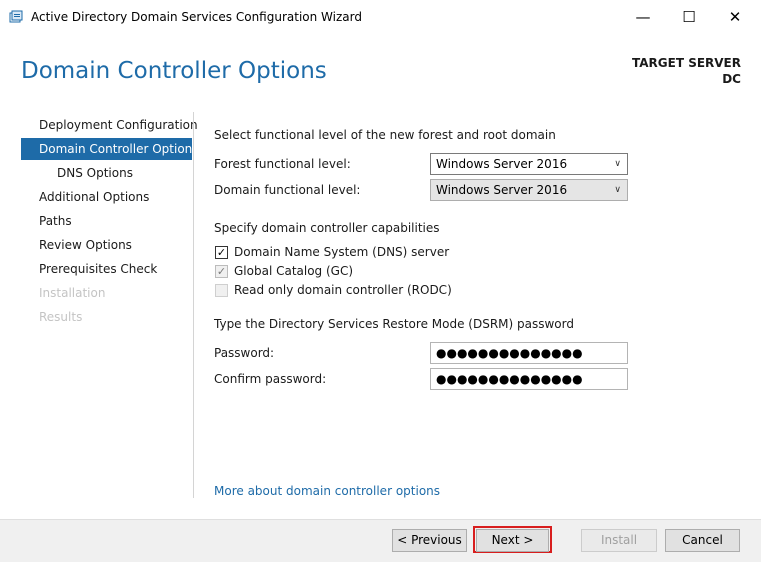 This screenshot has height=562, width=761. I want to click on rodc-label: Read only domain controller (RODC), so click(343, 290).